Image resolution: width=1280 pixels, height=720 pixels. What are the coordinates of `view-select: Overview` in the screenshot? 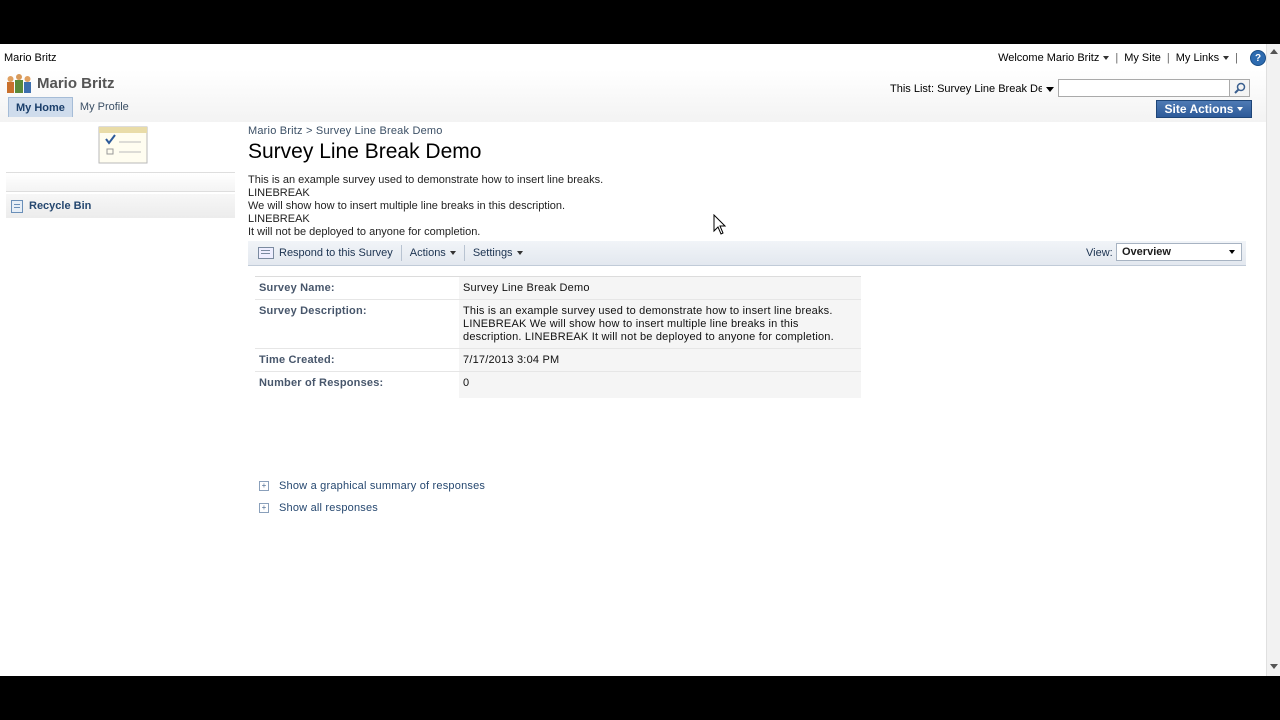 It's located at (1179, 252).